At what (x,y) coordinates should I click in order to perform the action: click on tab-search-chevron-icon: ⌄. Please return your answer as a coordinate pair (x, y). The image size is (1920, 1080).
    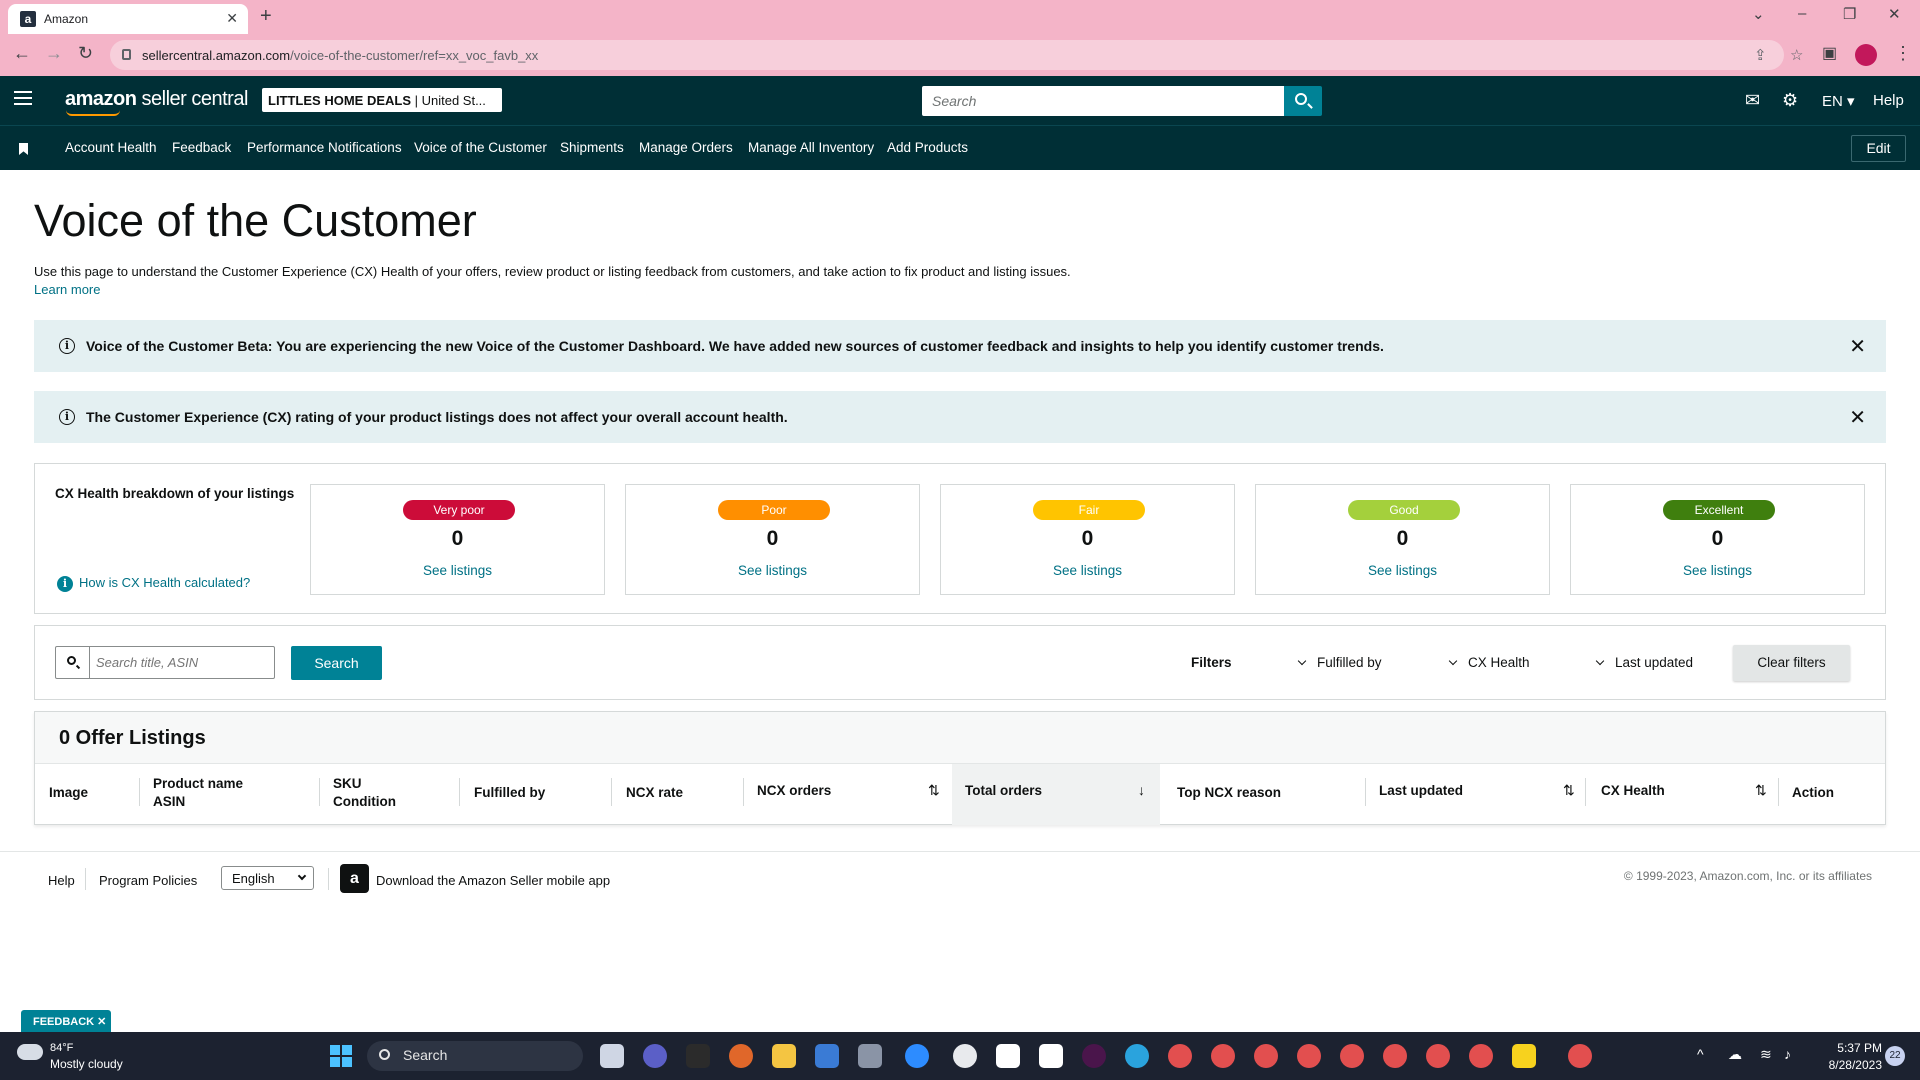
    Looking at the image, I should click on (1758, 14).